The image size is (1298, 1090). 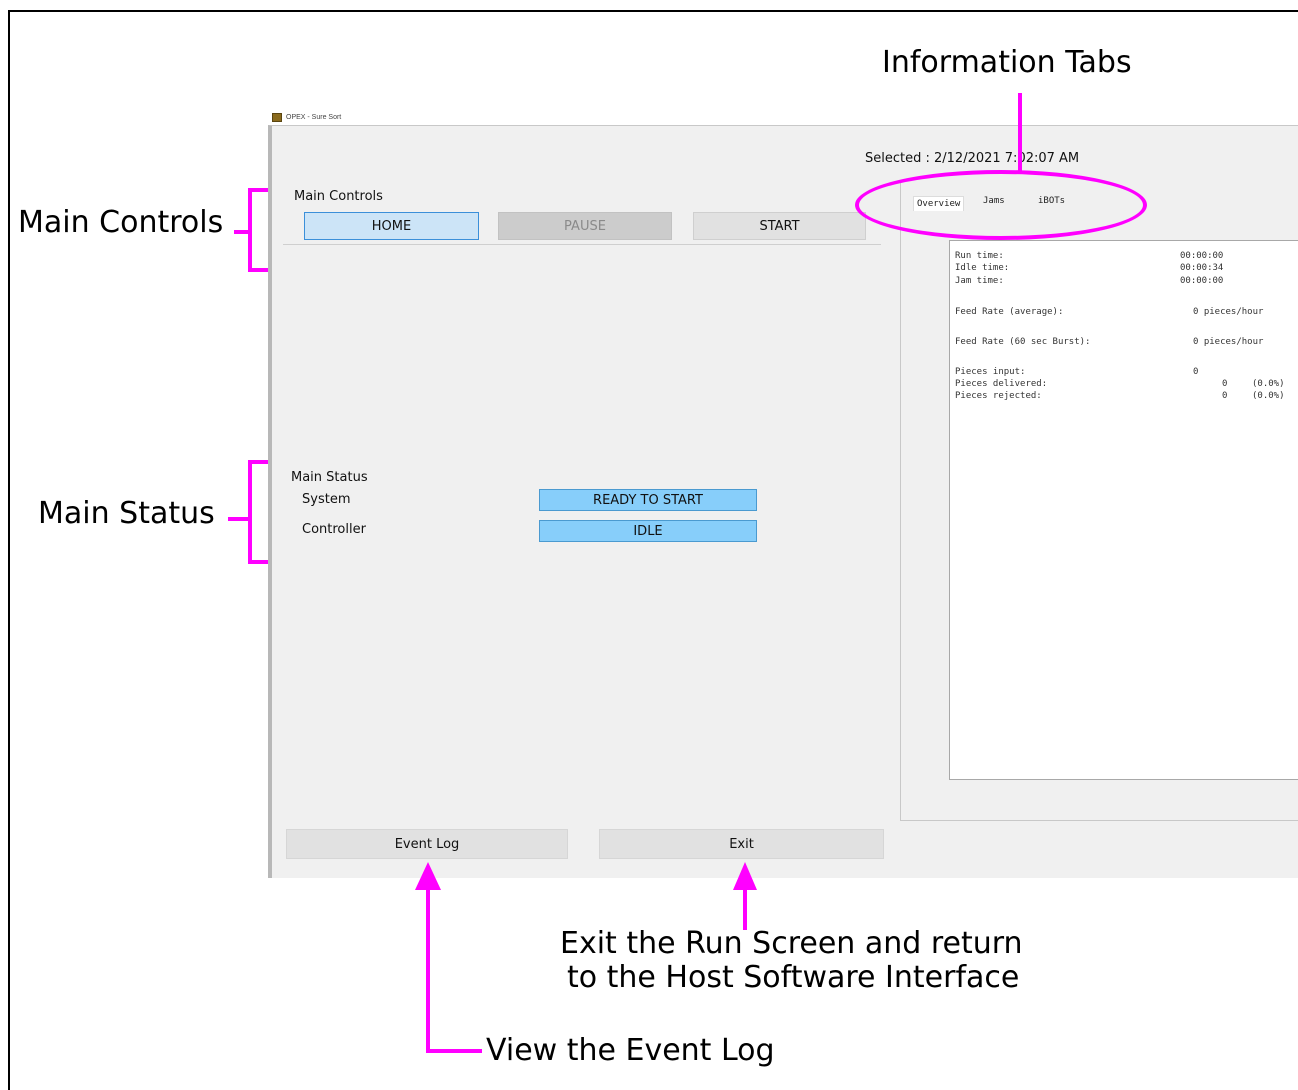 What do you see at coordinates (982, 268) in the screenshot?
I see `idle-time-label: Idle time:` at bounding box center [982, 268].